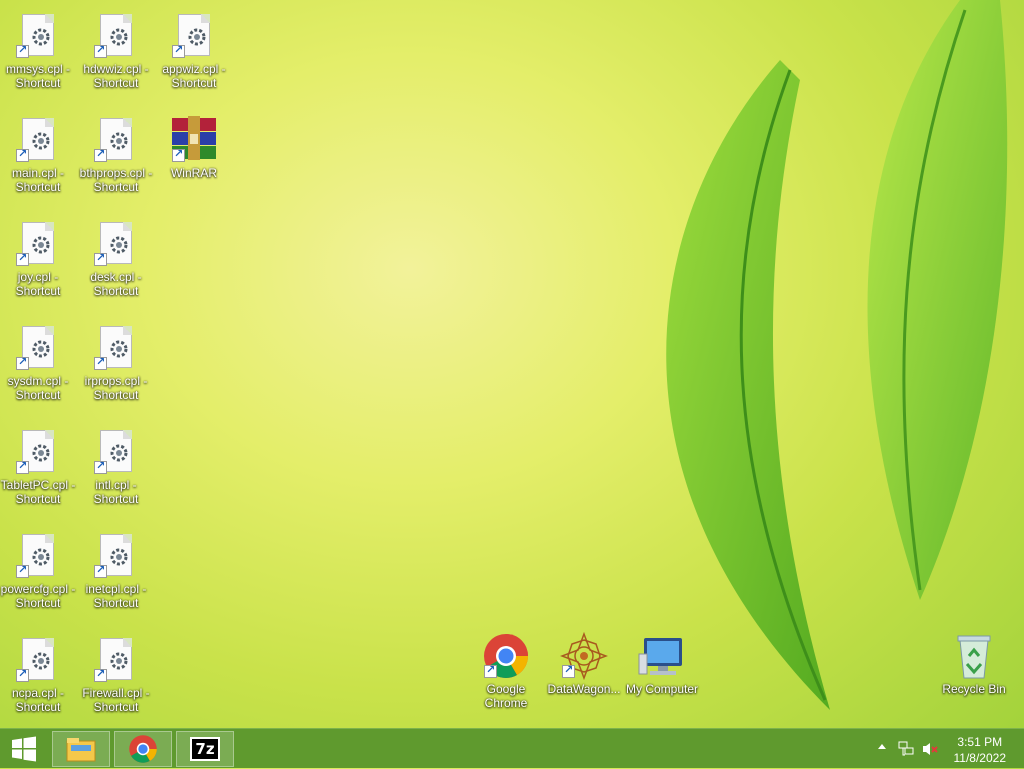 This screenshot has width=1024, height=769. What do you see at coordinates (974, 689) in the screenshot?
I see `desktop-icon-label: Recycle Bin` at bounding box center [974, 689].